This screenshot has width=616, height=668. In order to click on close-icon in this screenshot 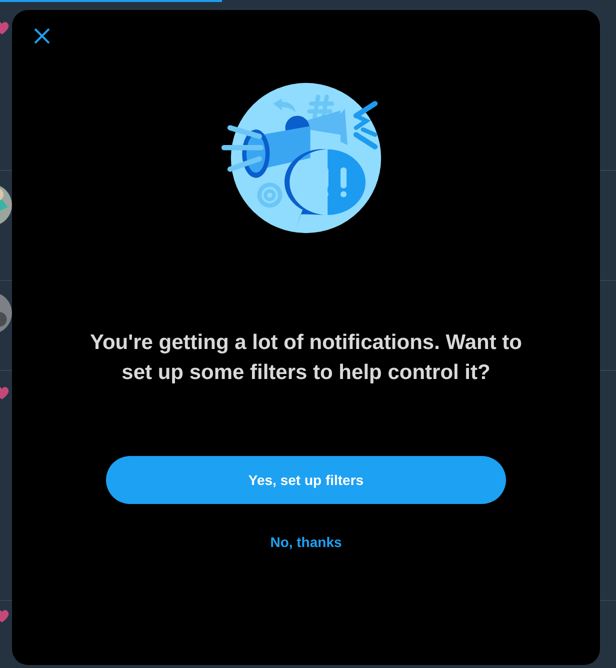, I will do `click(42, 36)`.